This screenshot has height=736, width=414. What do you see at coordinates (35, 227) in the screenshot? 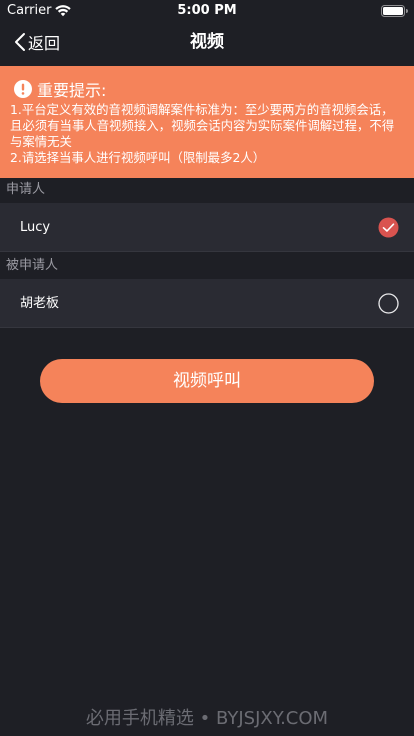
I see `applicant-name: Lucy` at bounding box center [35, 227].